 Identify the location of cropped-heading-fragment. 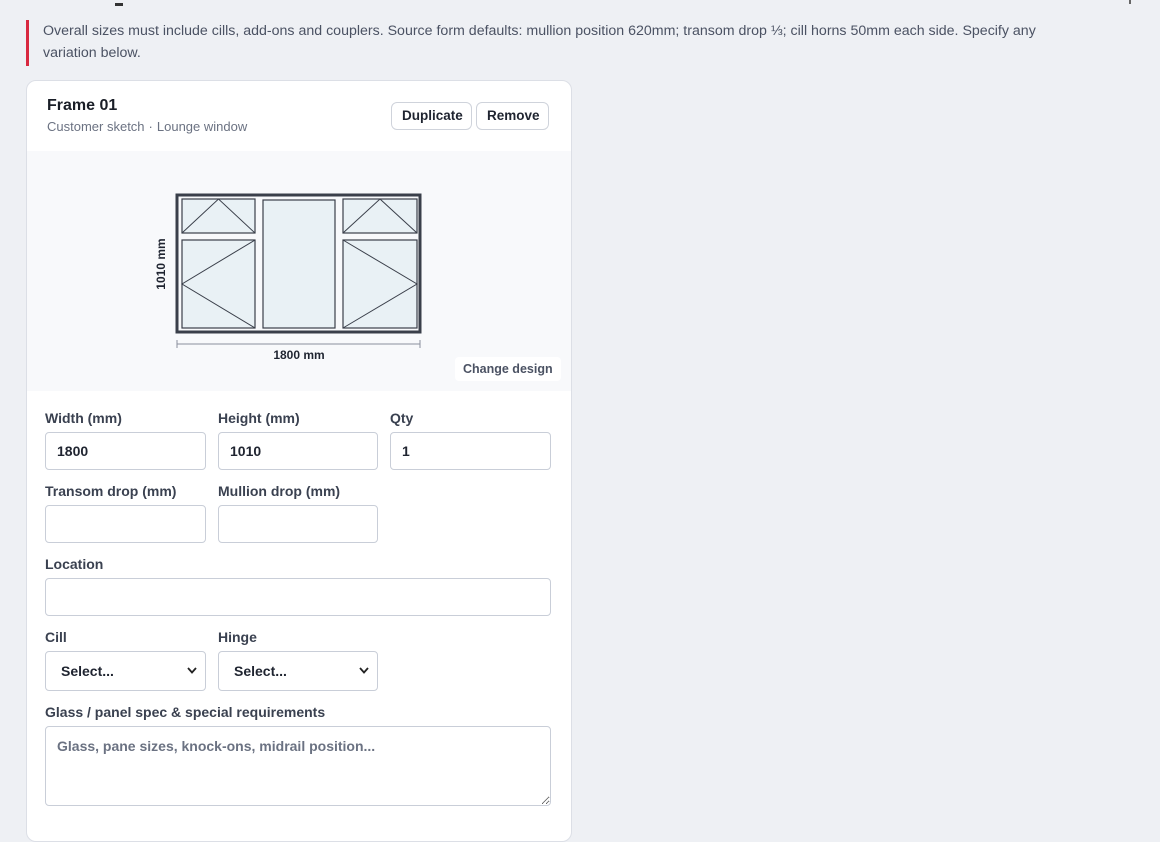
(119, 3).